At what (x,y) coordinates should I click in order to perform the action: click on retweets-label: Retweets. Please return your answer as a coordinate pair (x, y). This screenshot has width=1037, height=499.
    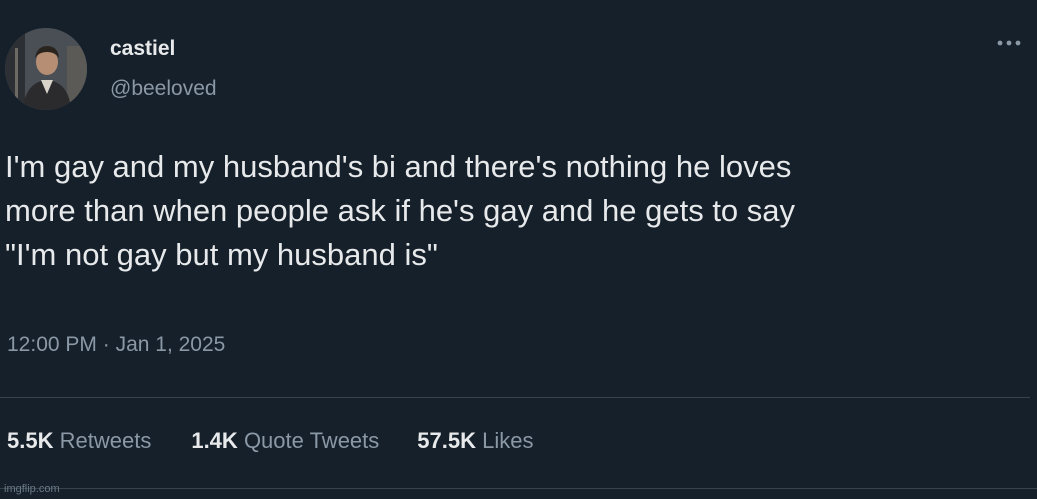
    Looking at the image, I should click on (105, 440).